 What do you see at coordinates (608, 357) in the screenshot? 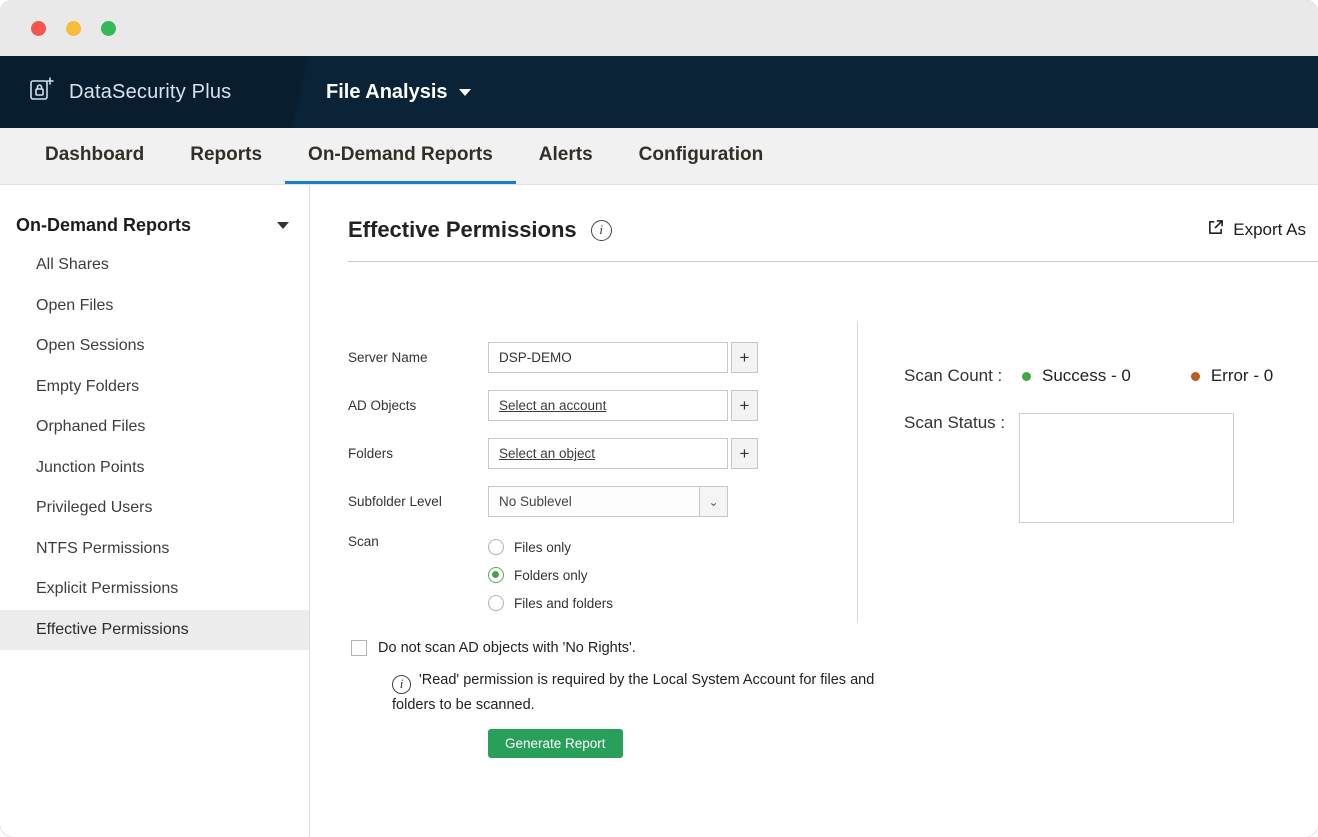
I see `server-name-input: DSP-DEMO` at bounding box center [608, 357].